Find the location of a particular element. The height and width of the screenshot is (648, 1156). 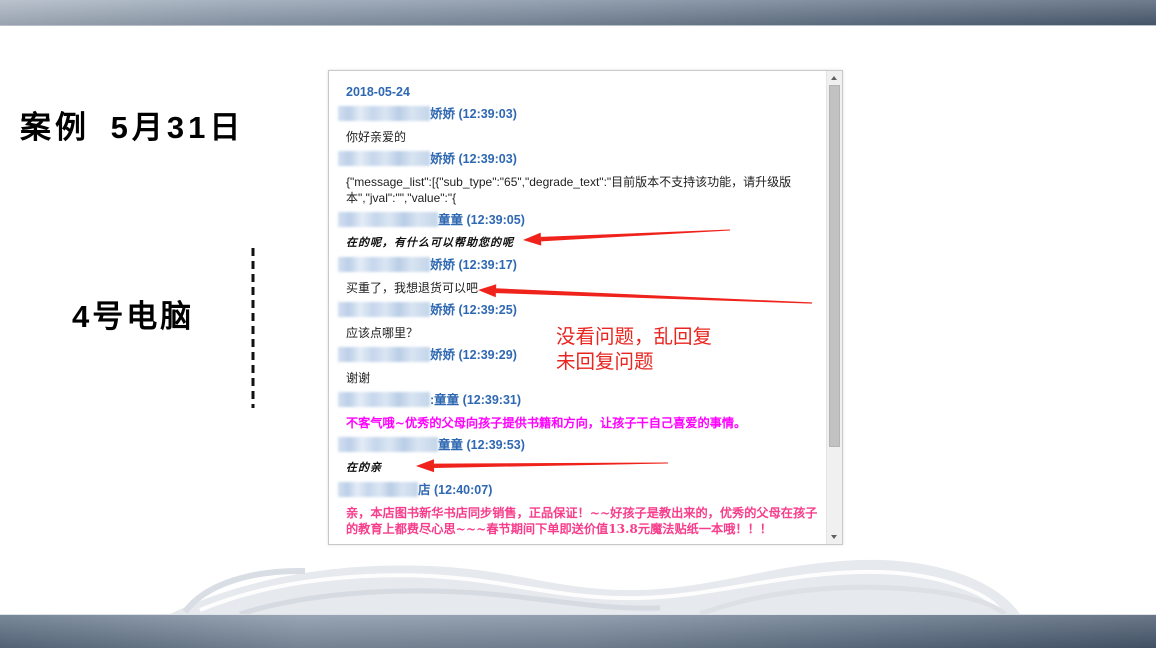

message-text: 买重了，我想退货可以吧 is located at coordinates (586, 288).